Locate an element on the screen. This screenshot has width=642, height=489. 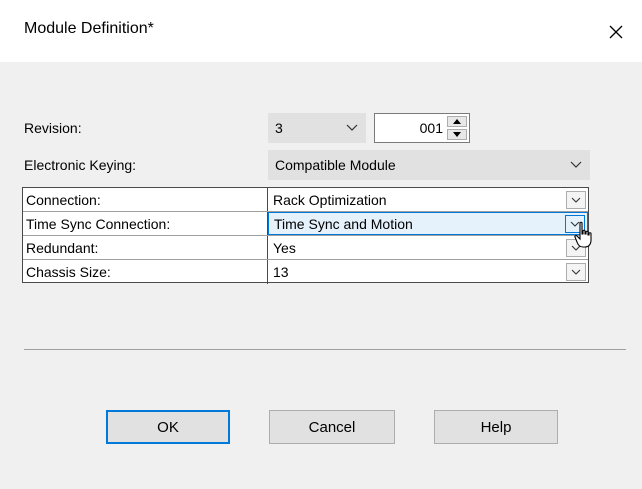
ok-button: OK is located at coordinates (168, 427).